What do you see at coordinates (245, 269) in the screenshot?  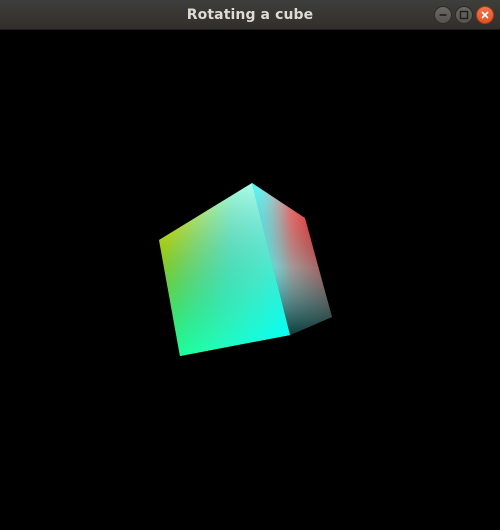 I see `rotating-cube` at bounding box center [245, 269].